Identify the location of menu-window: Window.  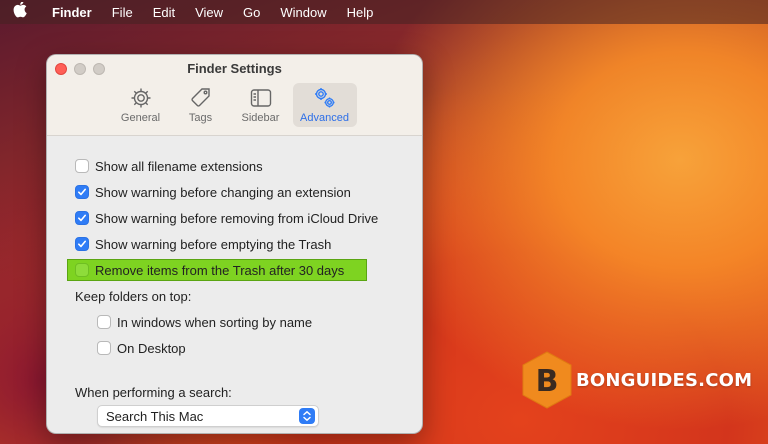
(303, 12).